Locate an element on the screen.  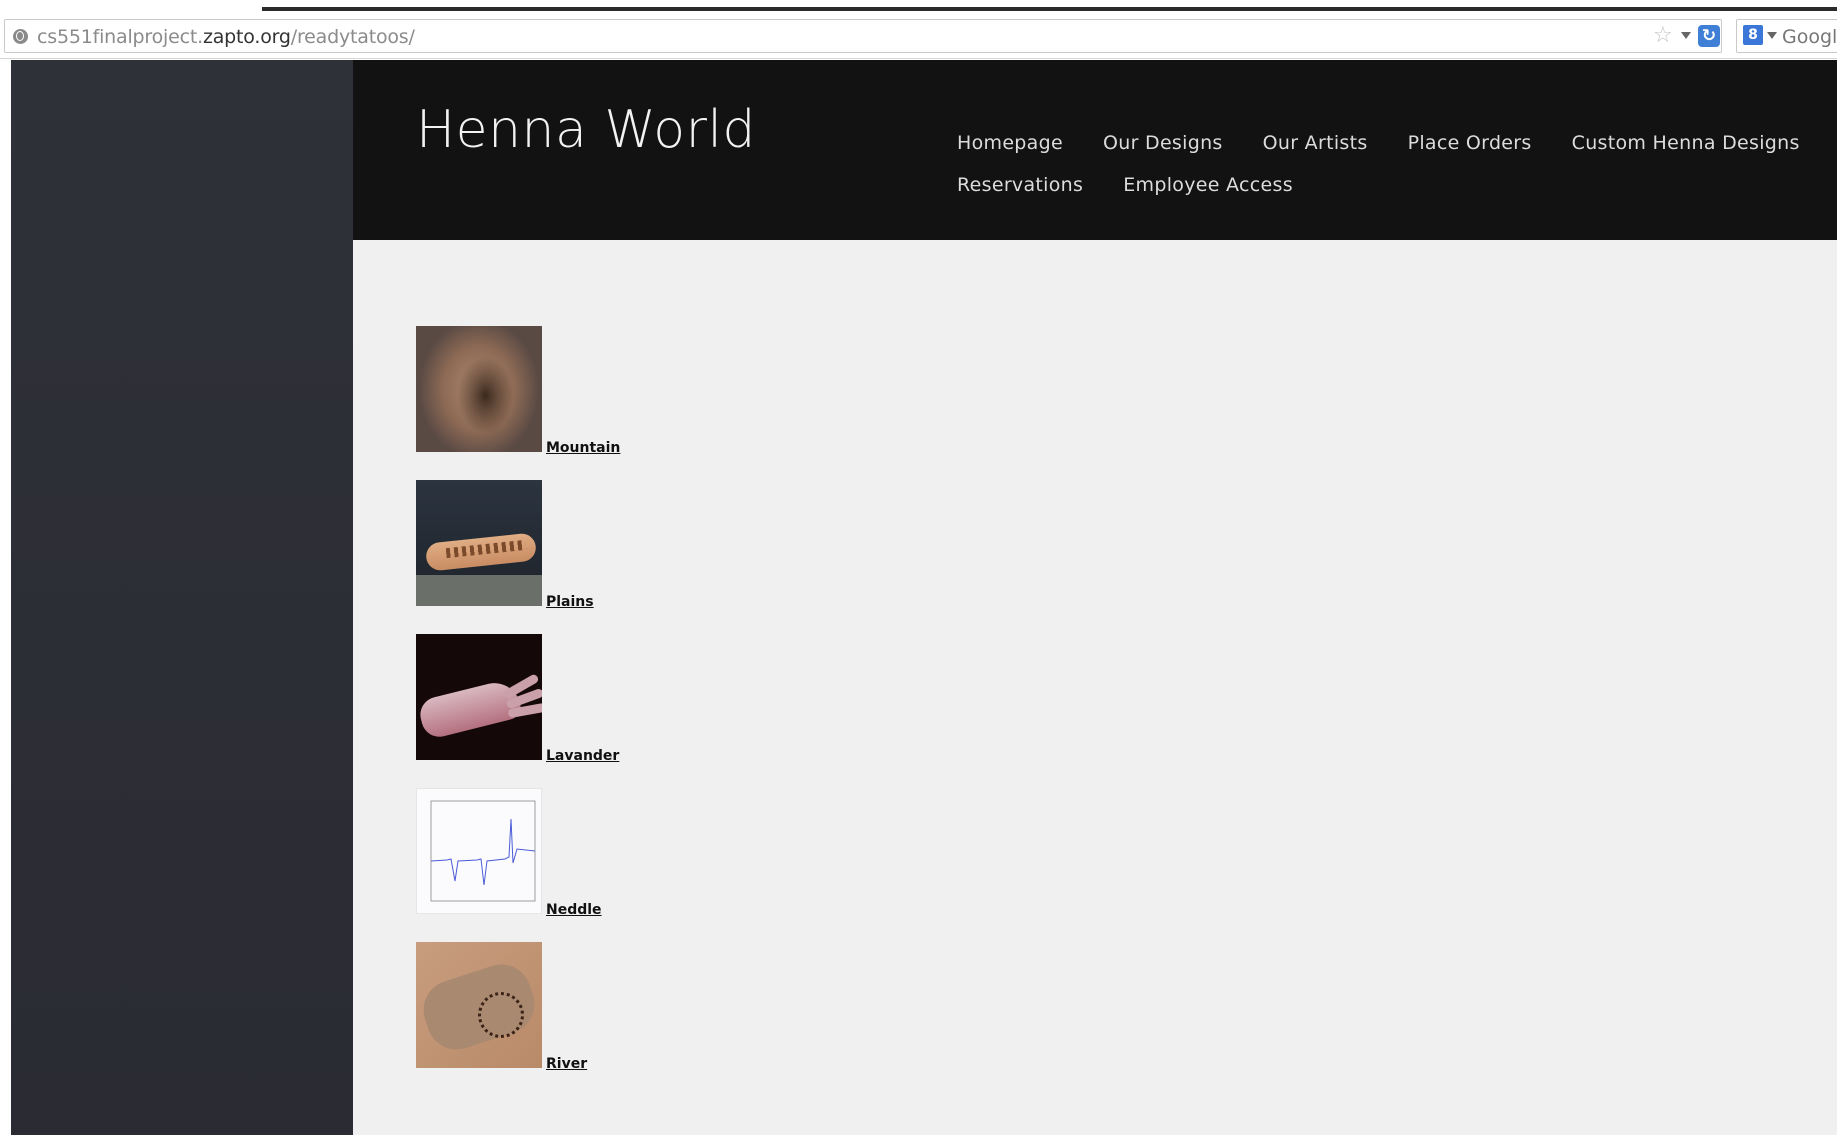
nav-item-employee-access: Employee Access is located at coordinates (1208, 187).